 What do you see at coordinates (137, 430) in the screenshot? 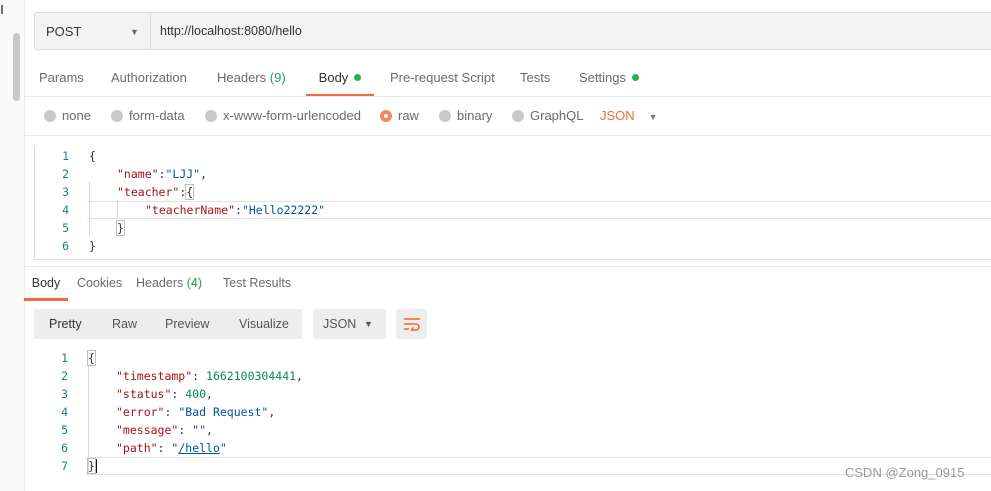
I see `code-line: 5 "message": "",` at bounding box center [137, 430].